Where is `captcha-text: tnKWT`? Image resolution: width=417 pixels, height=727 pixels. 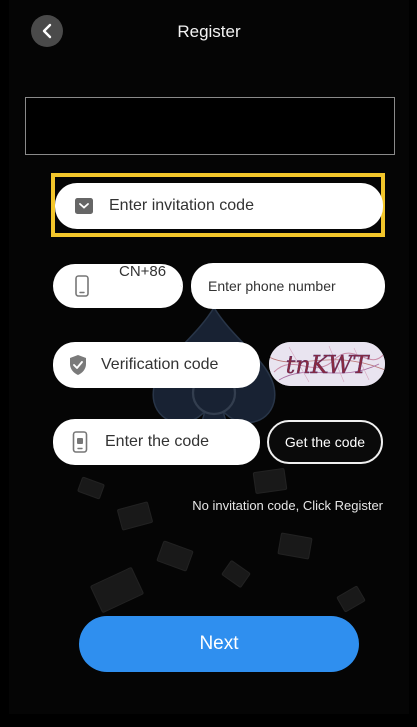
captcha-text: tnKWT is located at coordinates (328, 365).